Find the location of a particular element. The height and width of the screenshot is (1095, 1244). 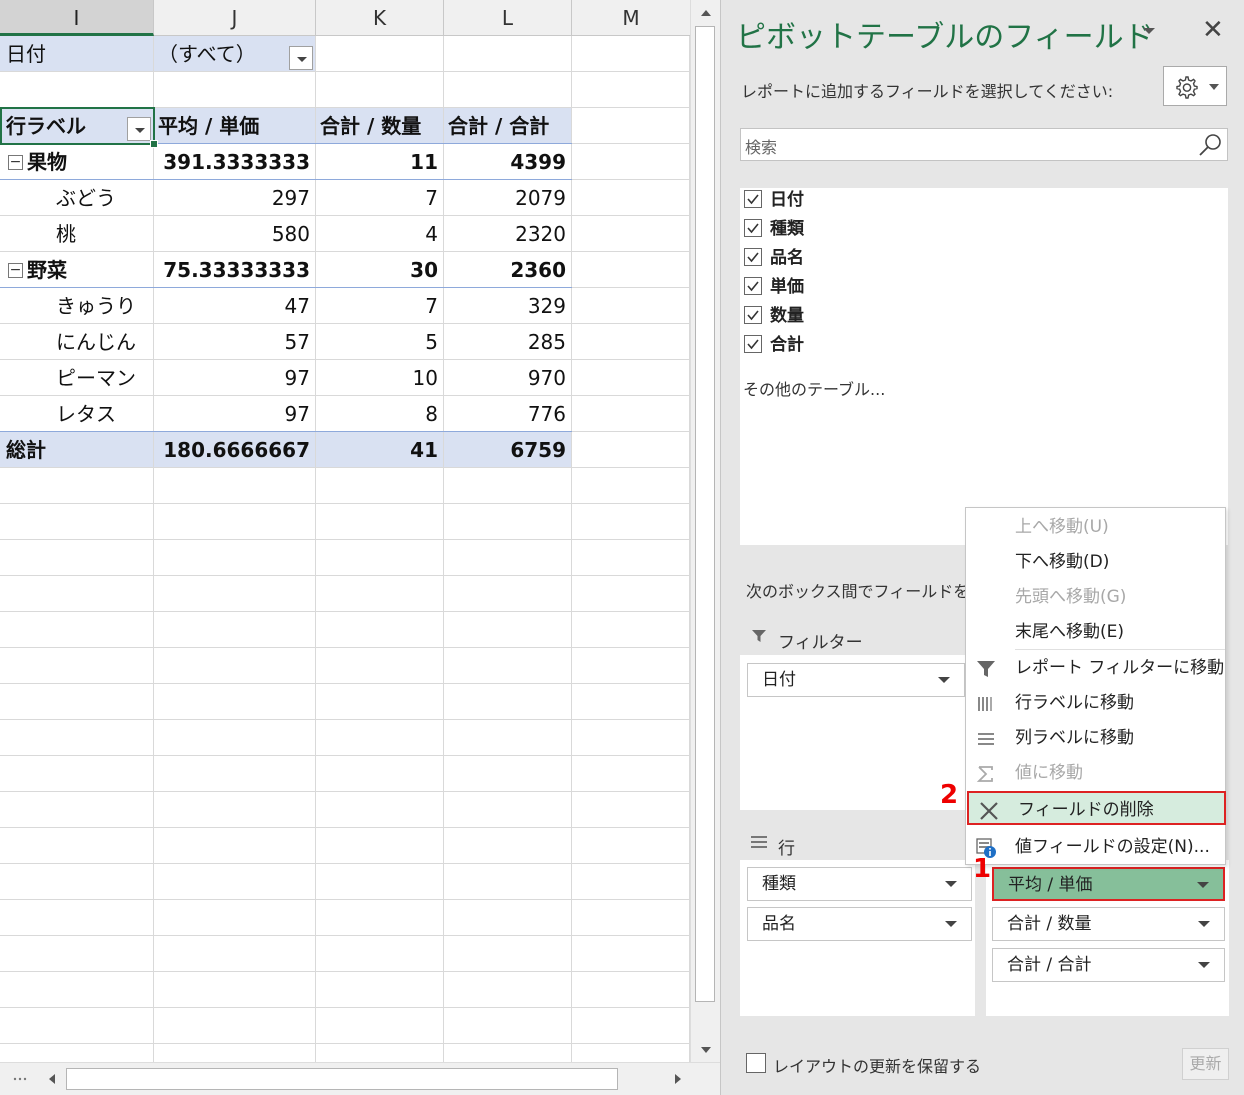

avg-price-value: 391.3333333 is located at coordinates (236, 162).